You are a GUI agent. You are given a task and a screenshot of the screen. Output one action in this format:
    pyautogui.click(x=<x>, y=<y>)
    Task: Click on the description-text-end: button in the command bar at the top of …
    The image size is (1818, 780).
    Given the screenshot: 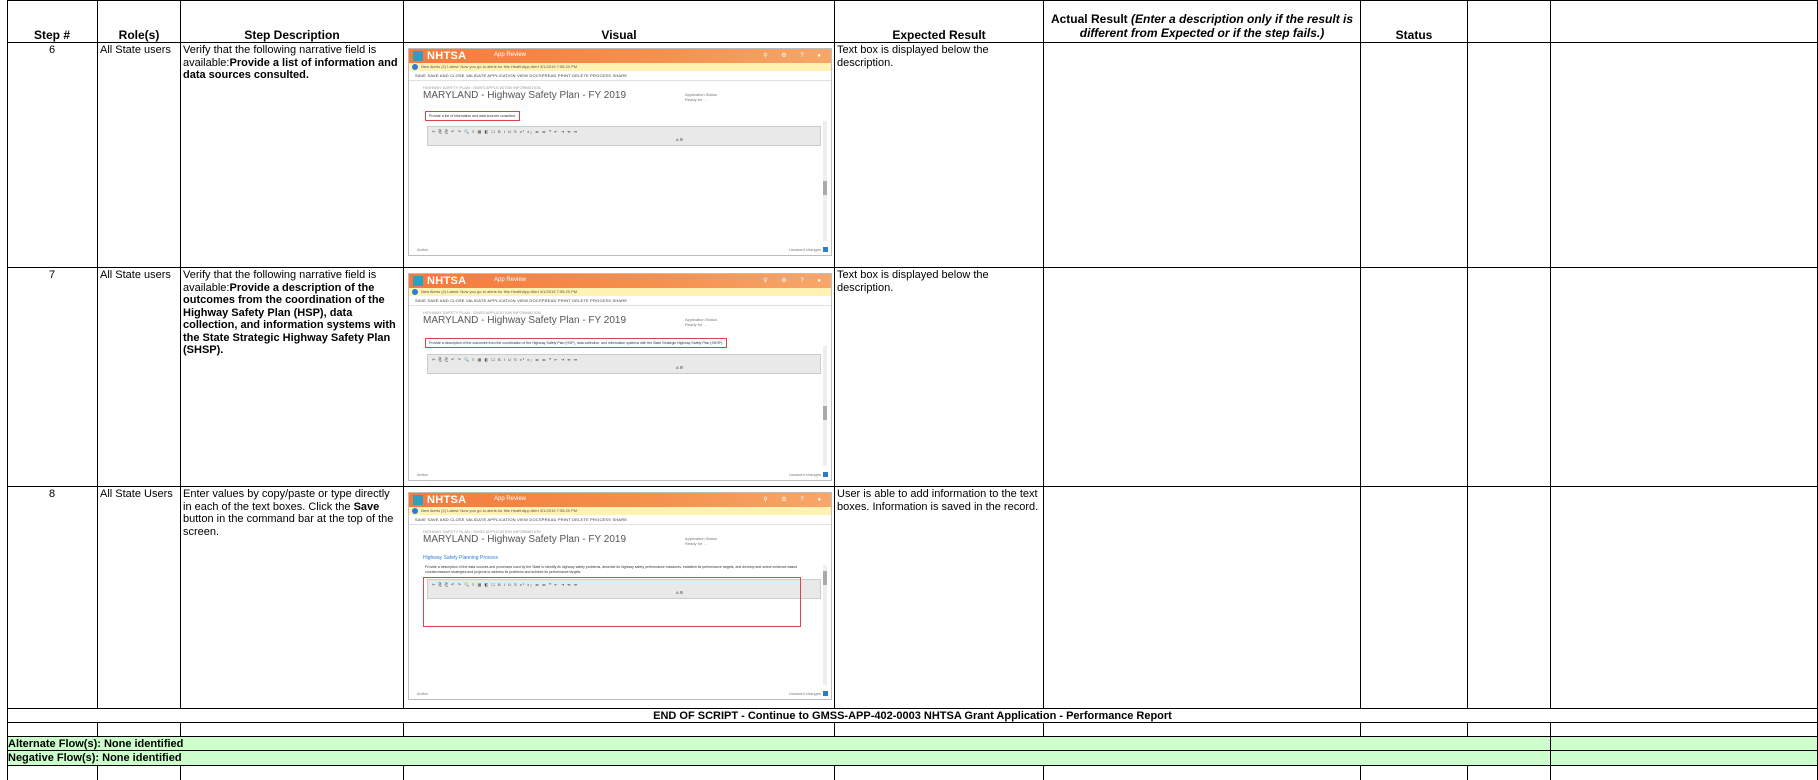 What is the action you would take?
    pyautogui.click(x=288, y=525)
    